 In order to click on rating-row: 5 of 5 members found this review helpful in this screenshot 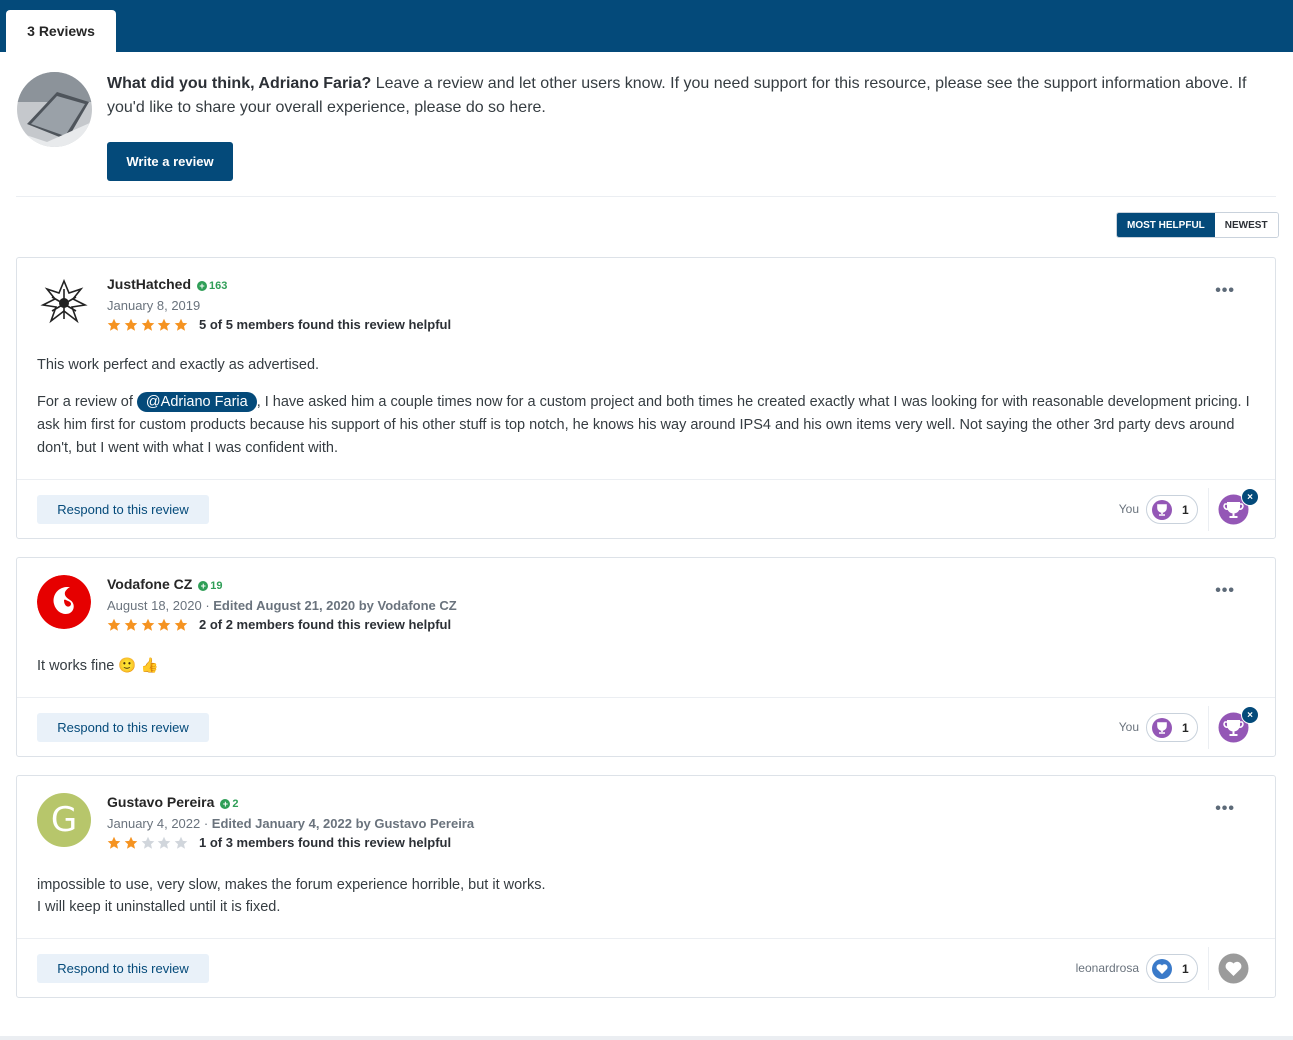, I will do `click(279, 324)`.